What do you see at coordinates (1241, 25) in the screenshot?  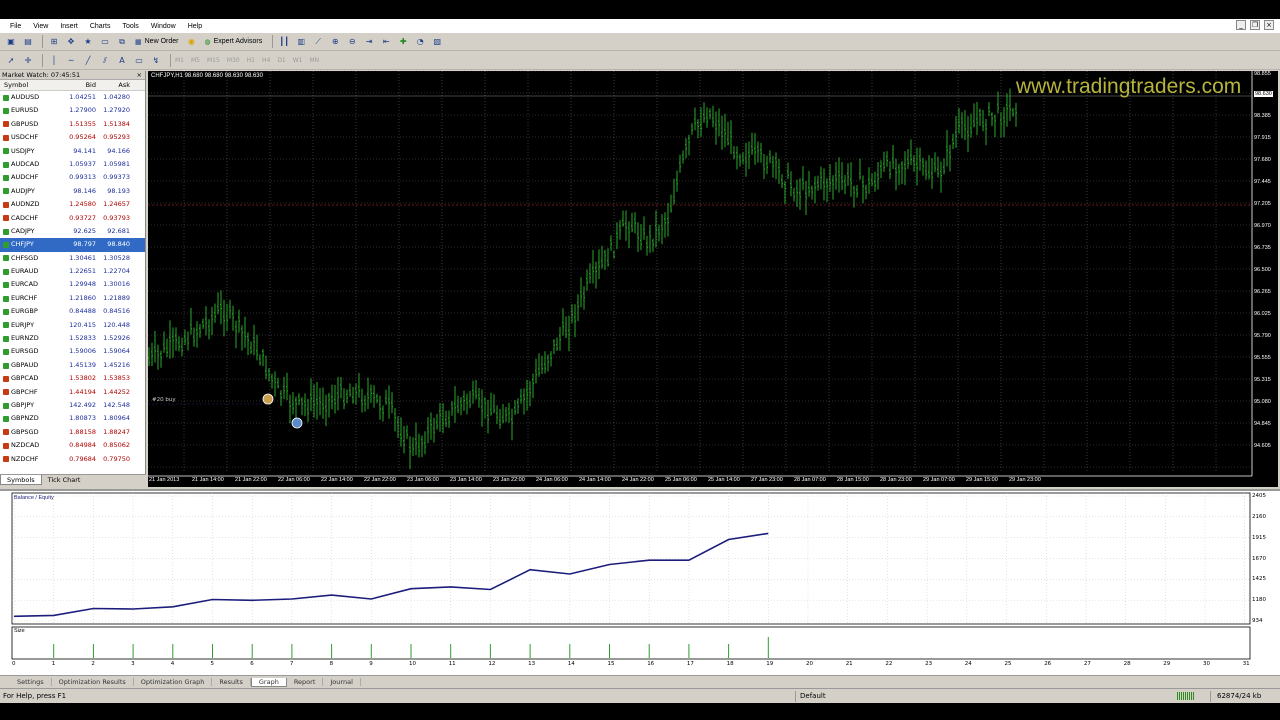 I see `minimize-icon: _` at bounding box center [1241, 25].